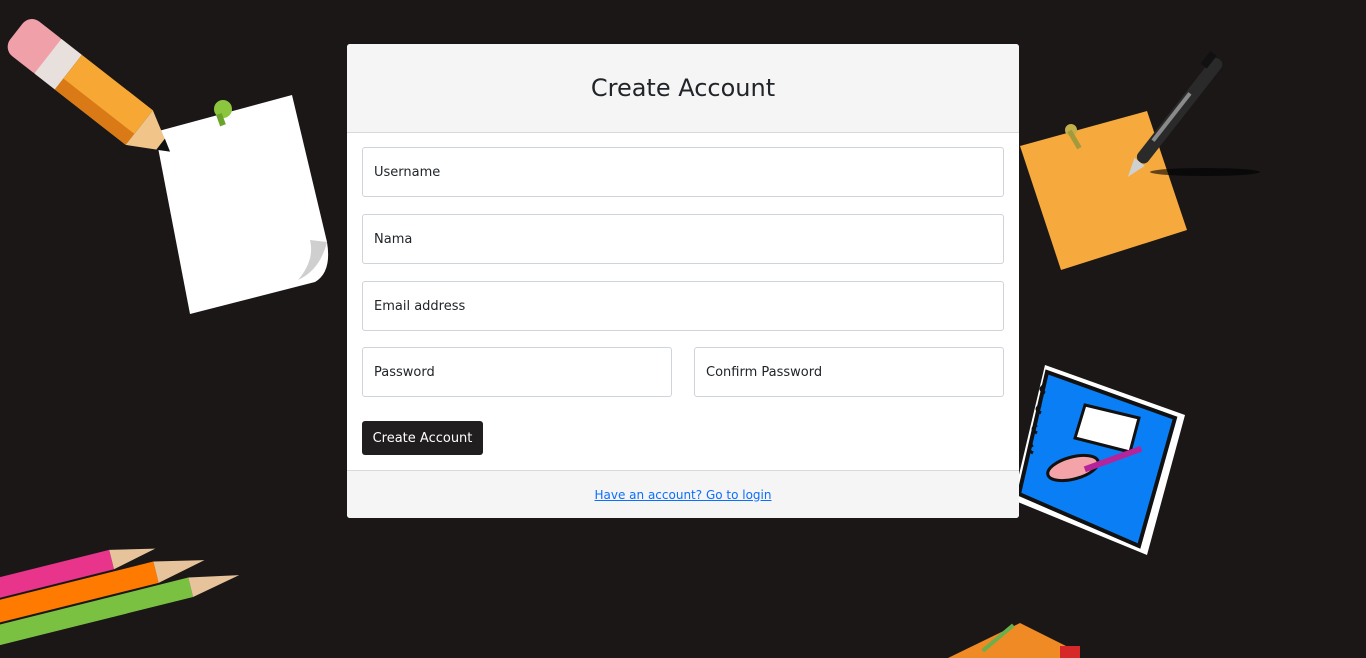  I want to click on notebook-illustration, so click(1100, 460).